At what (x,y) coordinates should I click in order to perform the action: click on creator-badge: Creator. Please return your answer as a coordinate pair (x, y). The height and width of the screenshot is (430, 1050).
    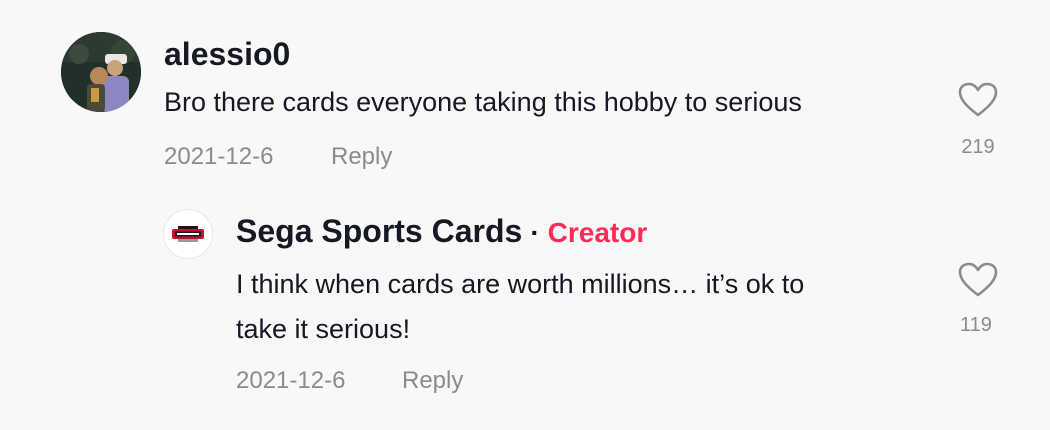
    Looking at the image, I should click on (597, 232).